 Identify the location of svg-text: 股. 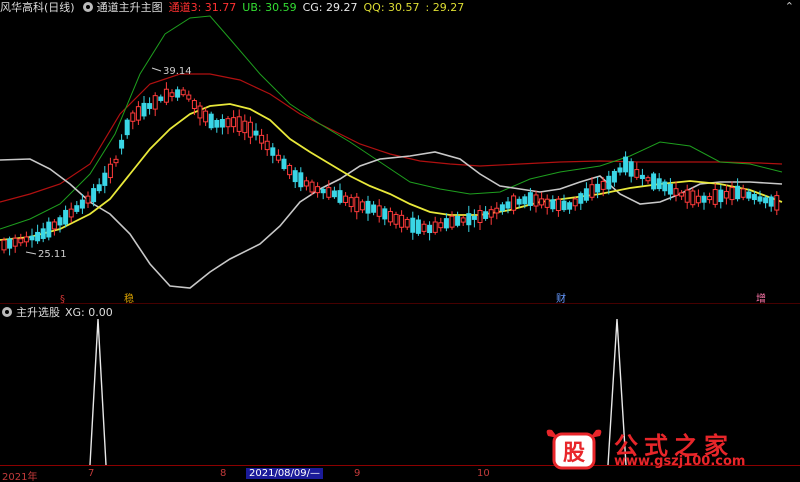
(574, 453).